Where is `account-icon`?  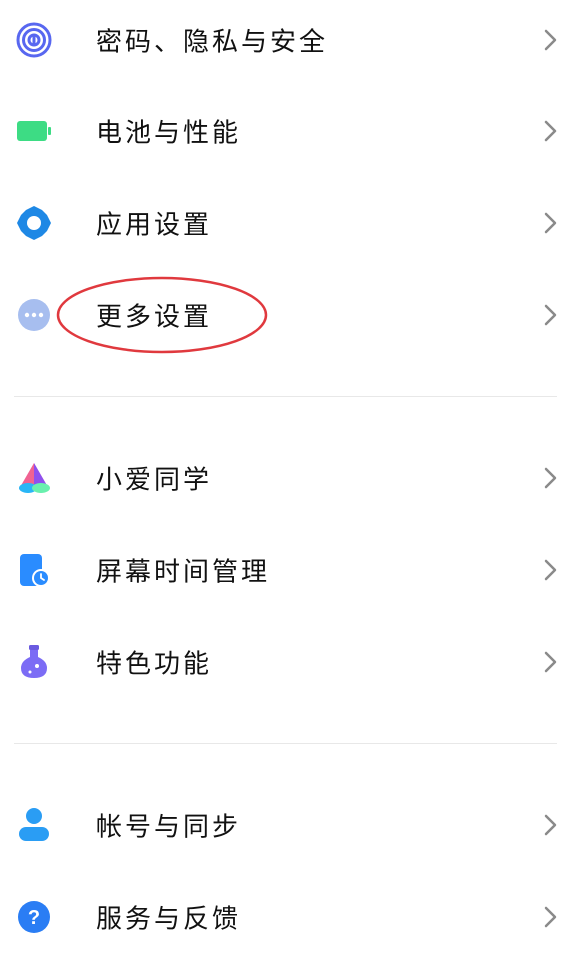
account-icon is located at coordinates (34, 825).